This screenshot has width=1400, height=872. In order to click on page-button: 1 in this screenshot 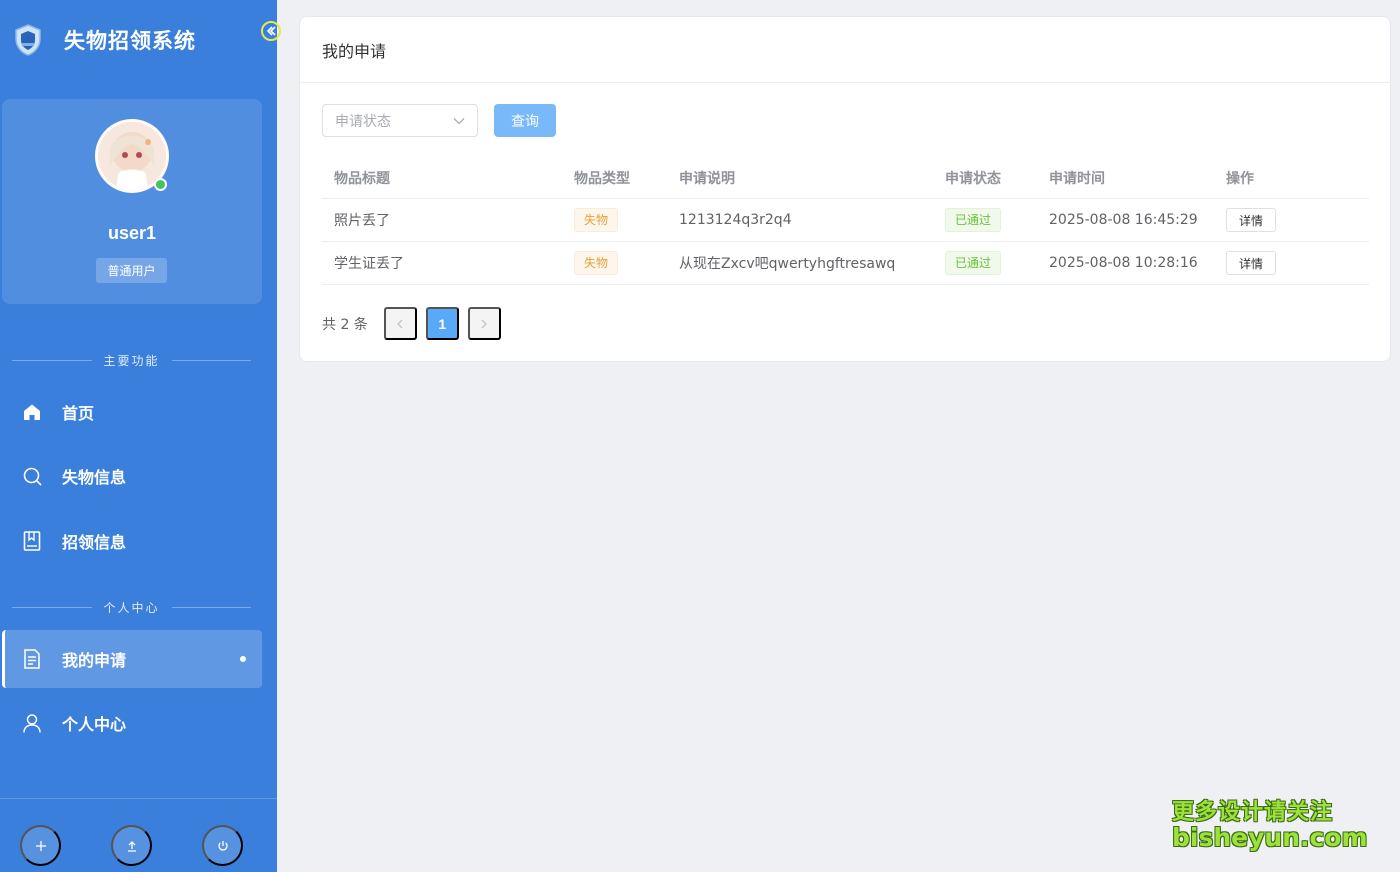, I will do `click(442, 323)`.